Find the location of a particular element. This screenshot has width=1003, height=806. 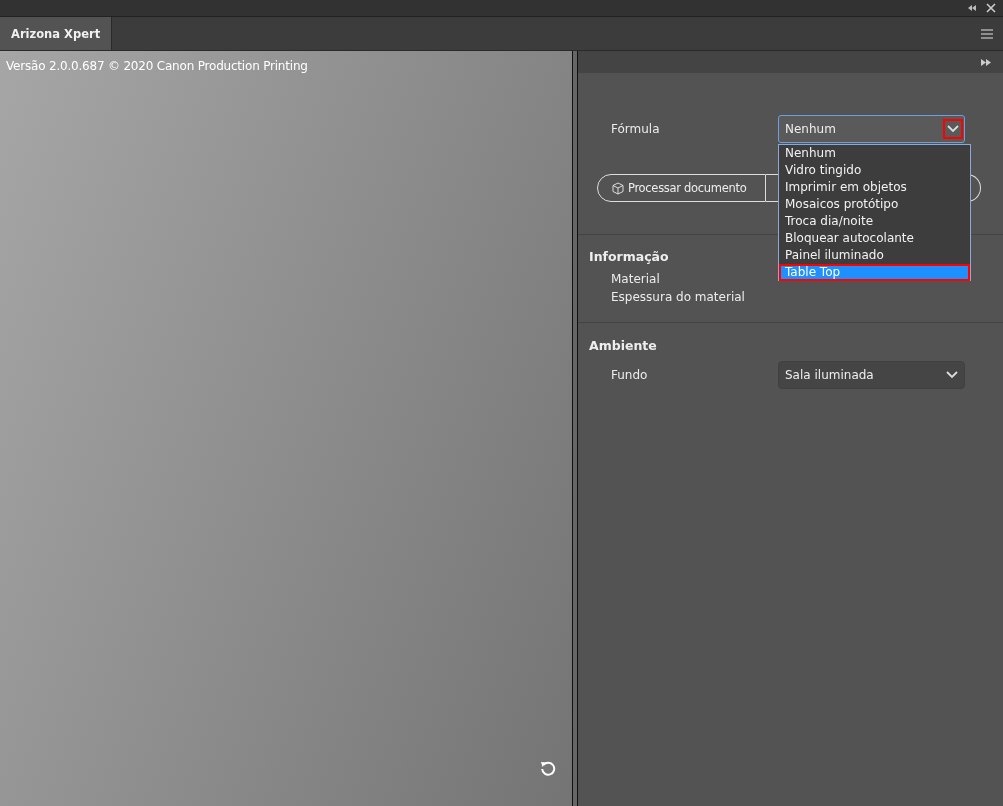

collapse-icon is located at coordinates (972, 8).